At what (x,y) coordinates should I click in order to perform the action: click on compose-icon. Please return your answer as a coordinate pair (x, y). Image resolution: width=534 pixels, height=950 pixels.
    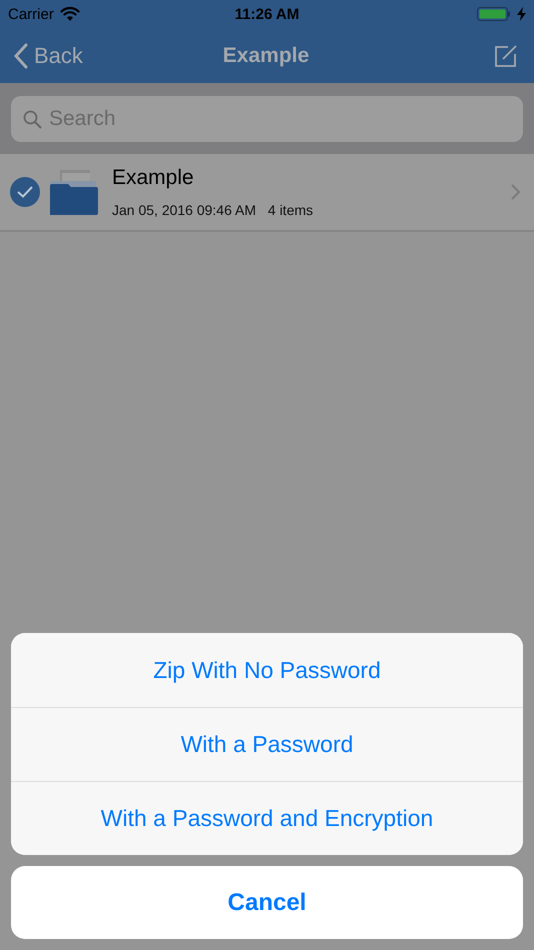
    Looking at the image, I should click on (506, 56).